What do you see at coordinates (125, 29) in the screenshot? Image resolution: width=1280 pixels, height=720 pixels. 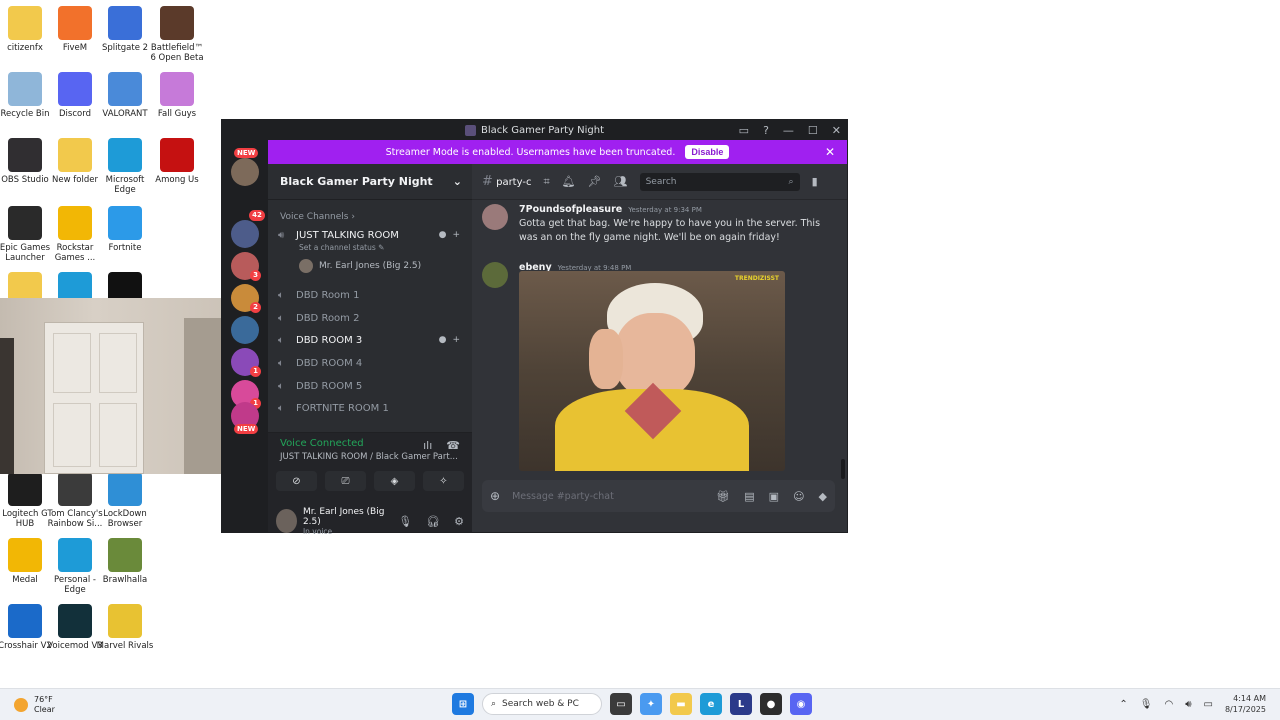 I see `desktop-shortcut: Splitgate 2` at bounding box center [125, 29].